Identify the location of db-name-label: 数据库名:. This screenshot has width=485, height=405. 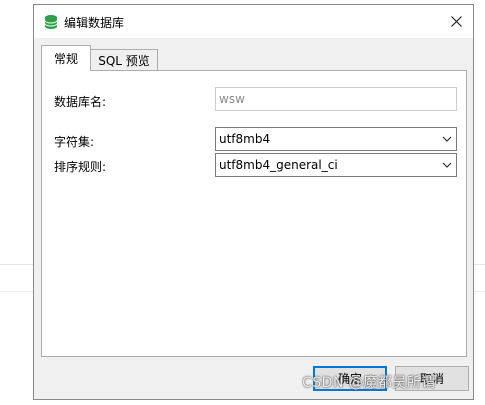
(80, 102).